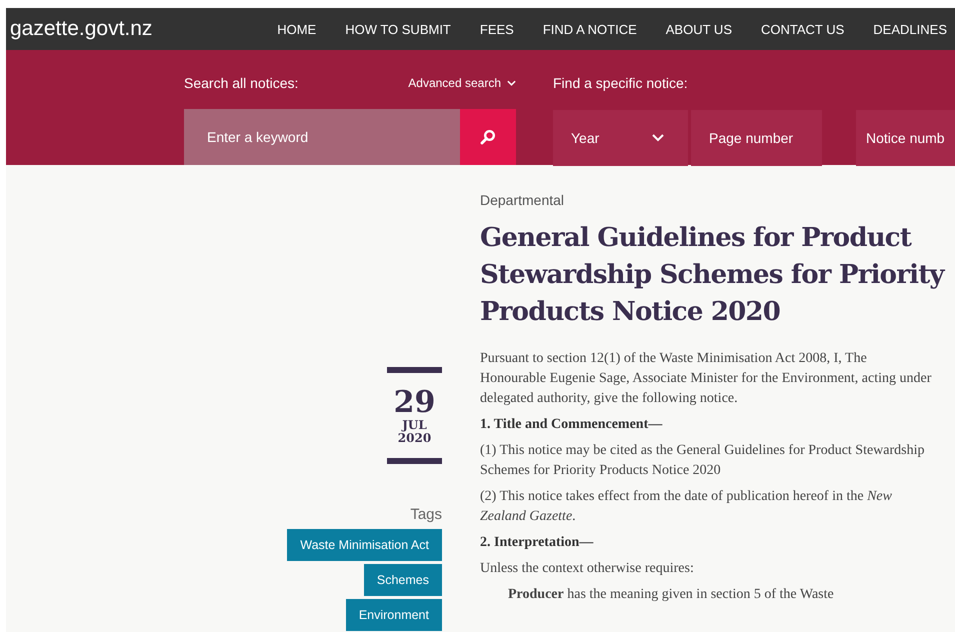 The image size is (955, 632). Describe the element at coordinates (905, 138) in the screenshot. I see `notice-number-field: Notice numb` at that location.